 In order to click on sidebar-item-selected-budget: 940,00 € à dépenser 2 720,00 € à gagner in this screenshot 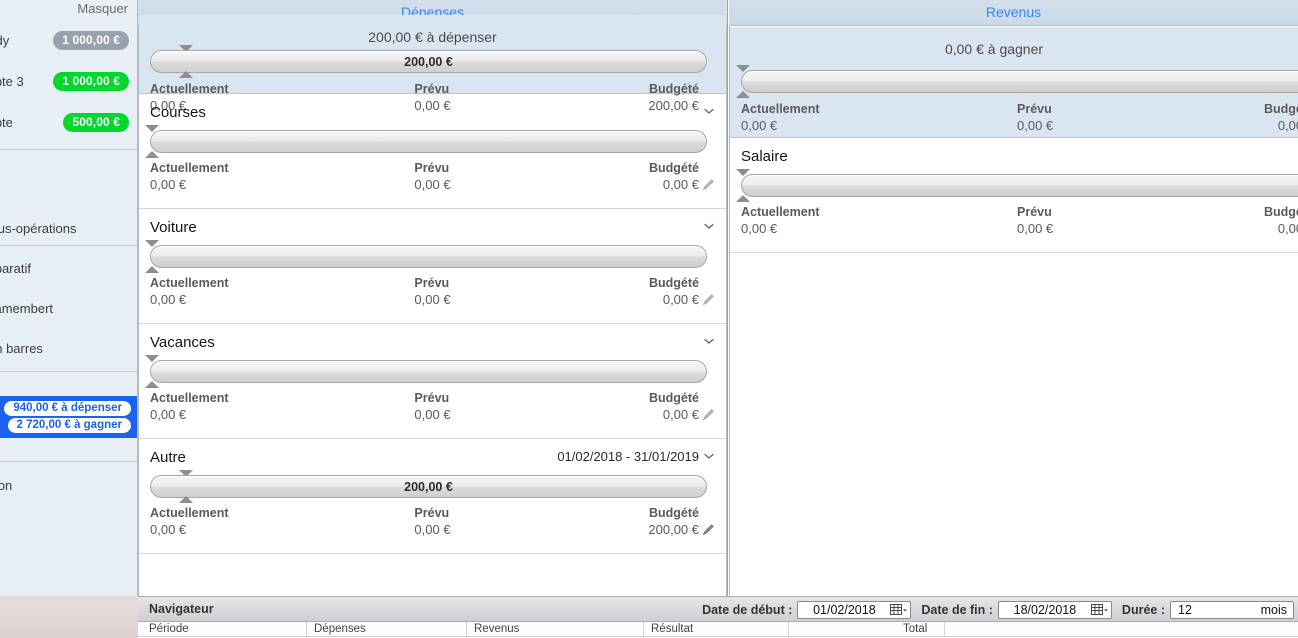, I will do `click(68, 417)`.